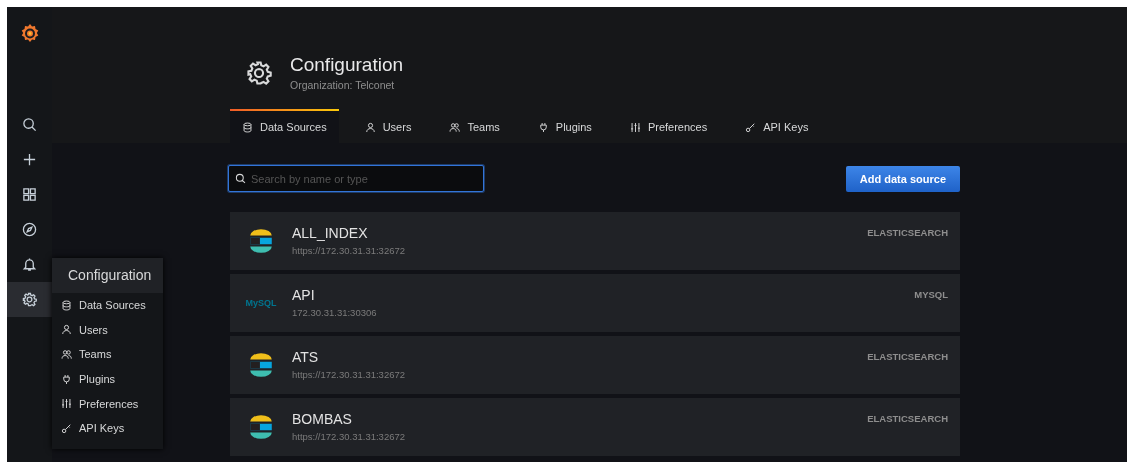  What do you see at coordinates (107, 354) in the screenshot?
I see `menu-item: Teams` at bounding box center [107, 354].